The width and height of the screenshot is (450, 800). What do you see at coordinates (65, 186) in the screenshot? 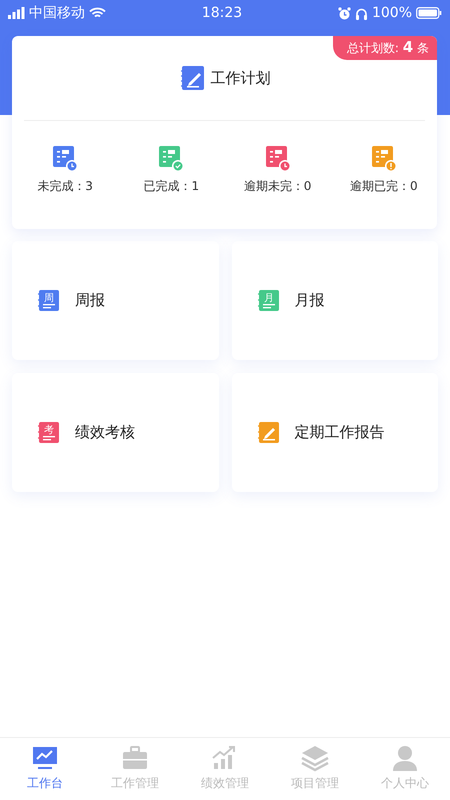
I see `stat-label: 未完成：3` at bounding box center [65, 186].